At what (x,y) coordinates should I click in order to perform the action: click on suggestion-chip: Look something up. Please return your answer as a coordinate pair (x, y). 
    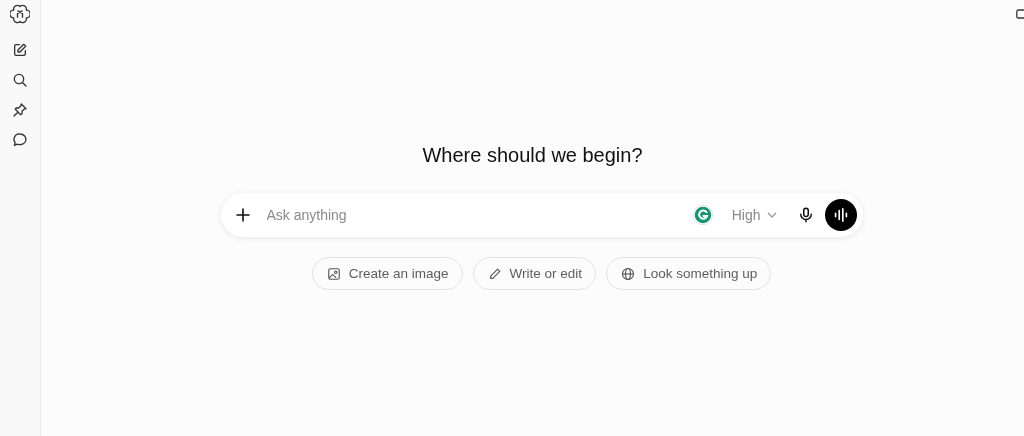
    Looking at the image, I should click on (689, 273).